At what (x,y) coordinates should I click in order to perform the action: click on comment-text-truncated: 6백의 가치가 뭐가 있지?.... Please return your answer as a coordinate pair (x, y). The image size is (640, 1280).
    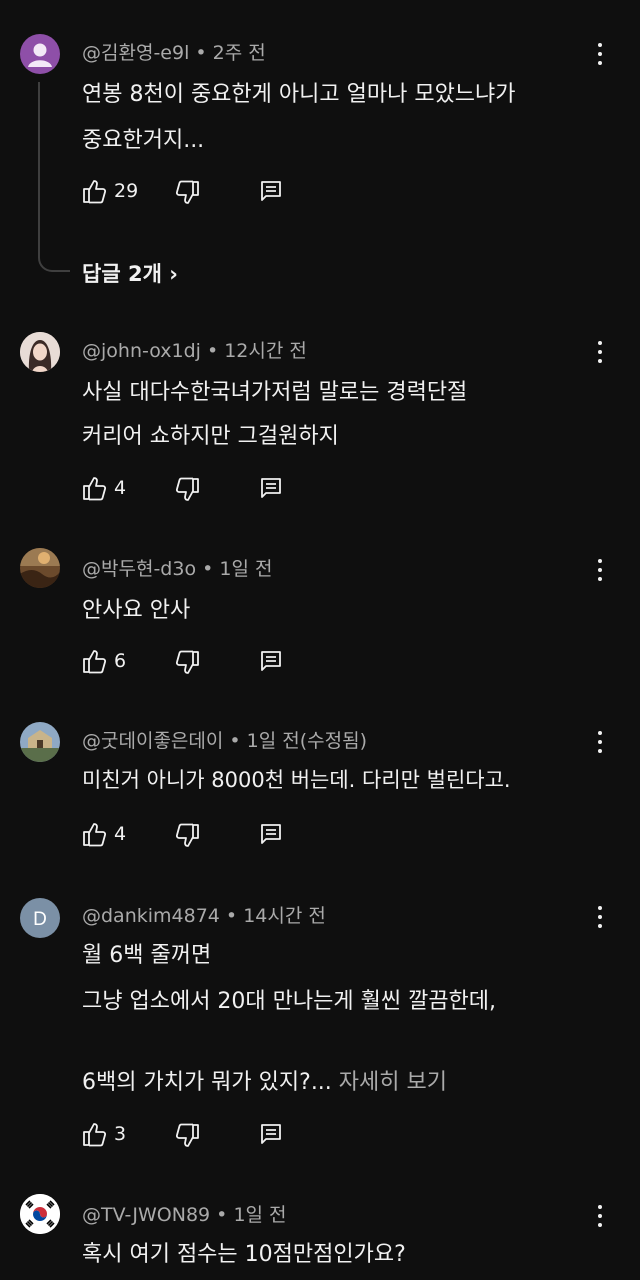
    Looking at the image, I should click on (207, 1082).